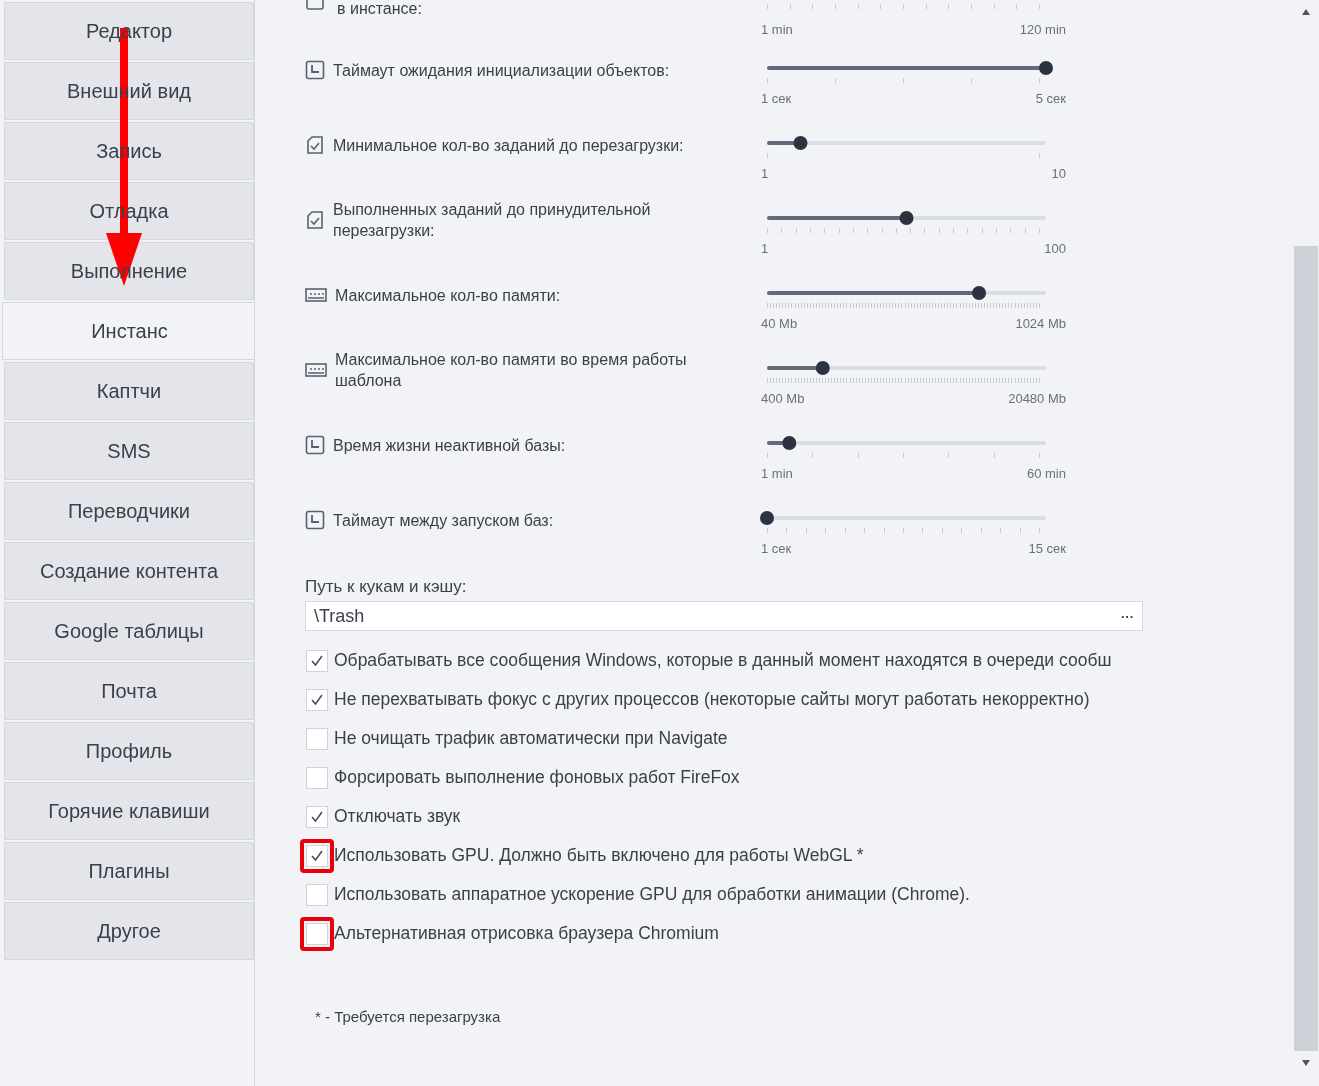 This screenshot has width=1319, height=1086. What do you see at coordinates (397, 816) in the screenshot?
I see `checkbox-label: Отключать звук` at bounding box center [397, 816].